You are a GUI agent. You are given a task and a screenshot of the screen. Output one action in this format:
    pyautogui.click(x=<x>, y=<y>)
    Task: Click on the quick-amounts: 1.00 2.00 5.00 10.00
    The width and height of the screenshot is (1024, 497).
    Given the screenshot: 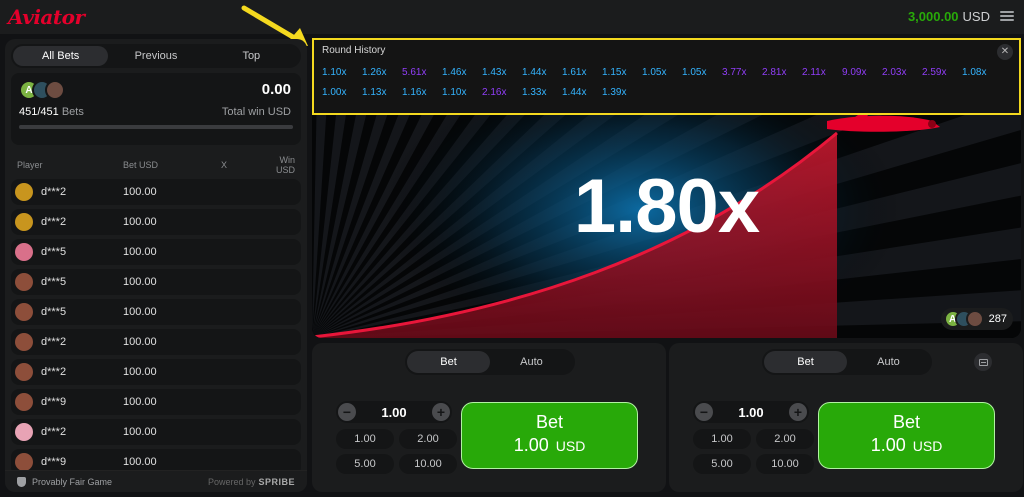 What is the action you would take?
    pyautogui.click(x=754, y=451)
    